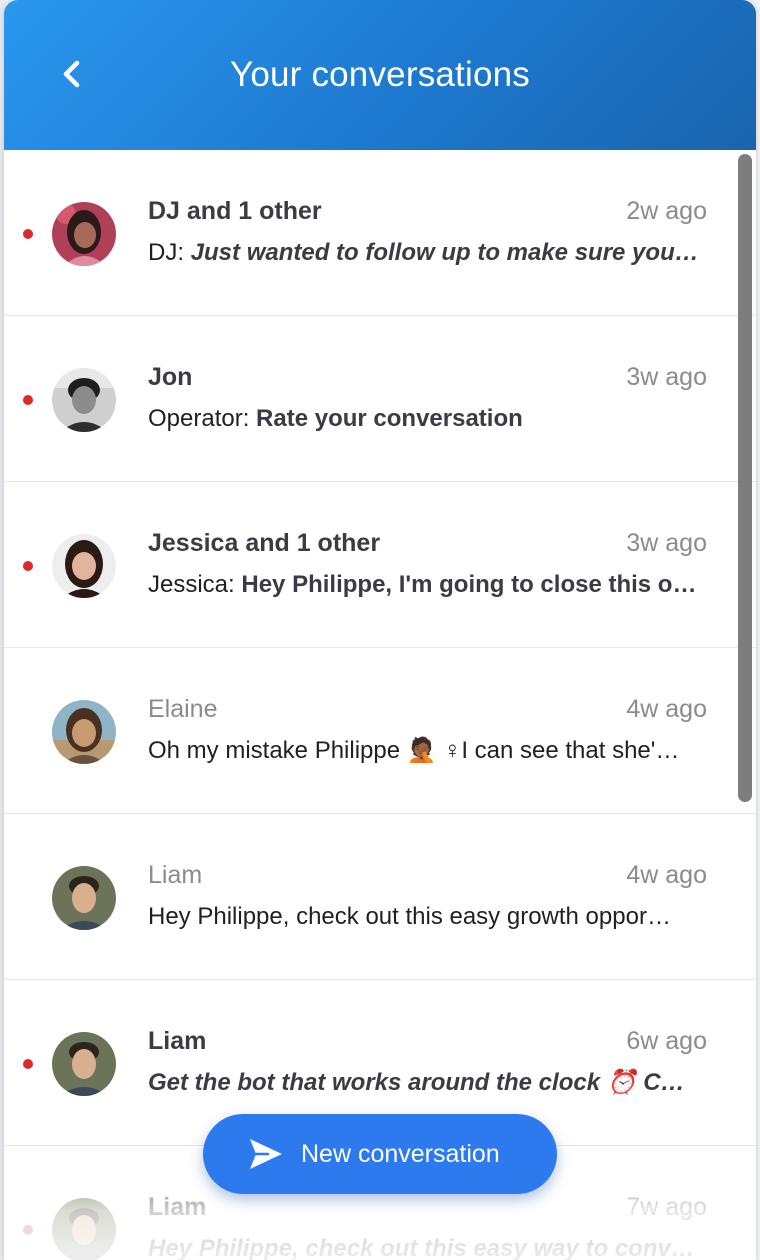 This screenshot has width=760, height=1260. What do you see at coordinates (266, 1154) in the screenshot?
I see `send-icon` at bounding box center [266, 1154].